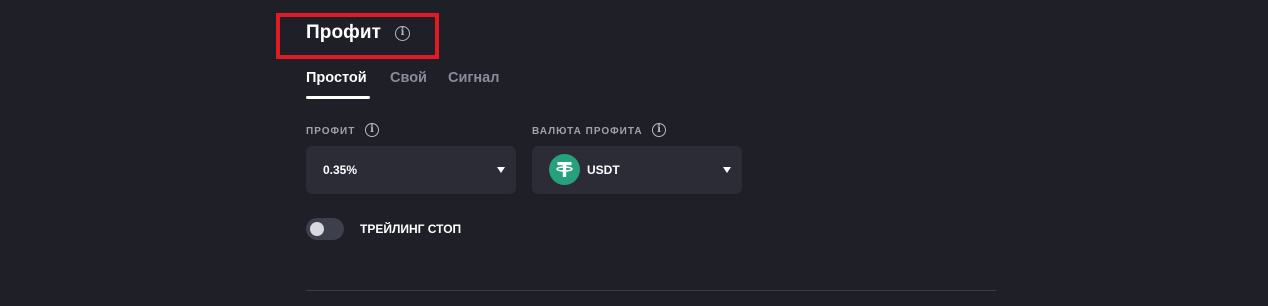  I want to click on toggle-knob, so click(317, 229).